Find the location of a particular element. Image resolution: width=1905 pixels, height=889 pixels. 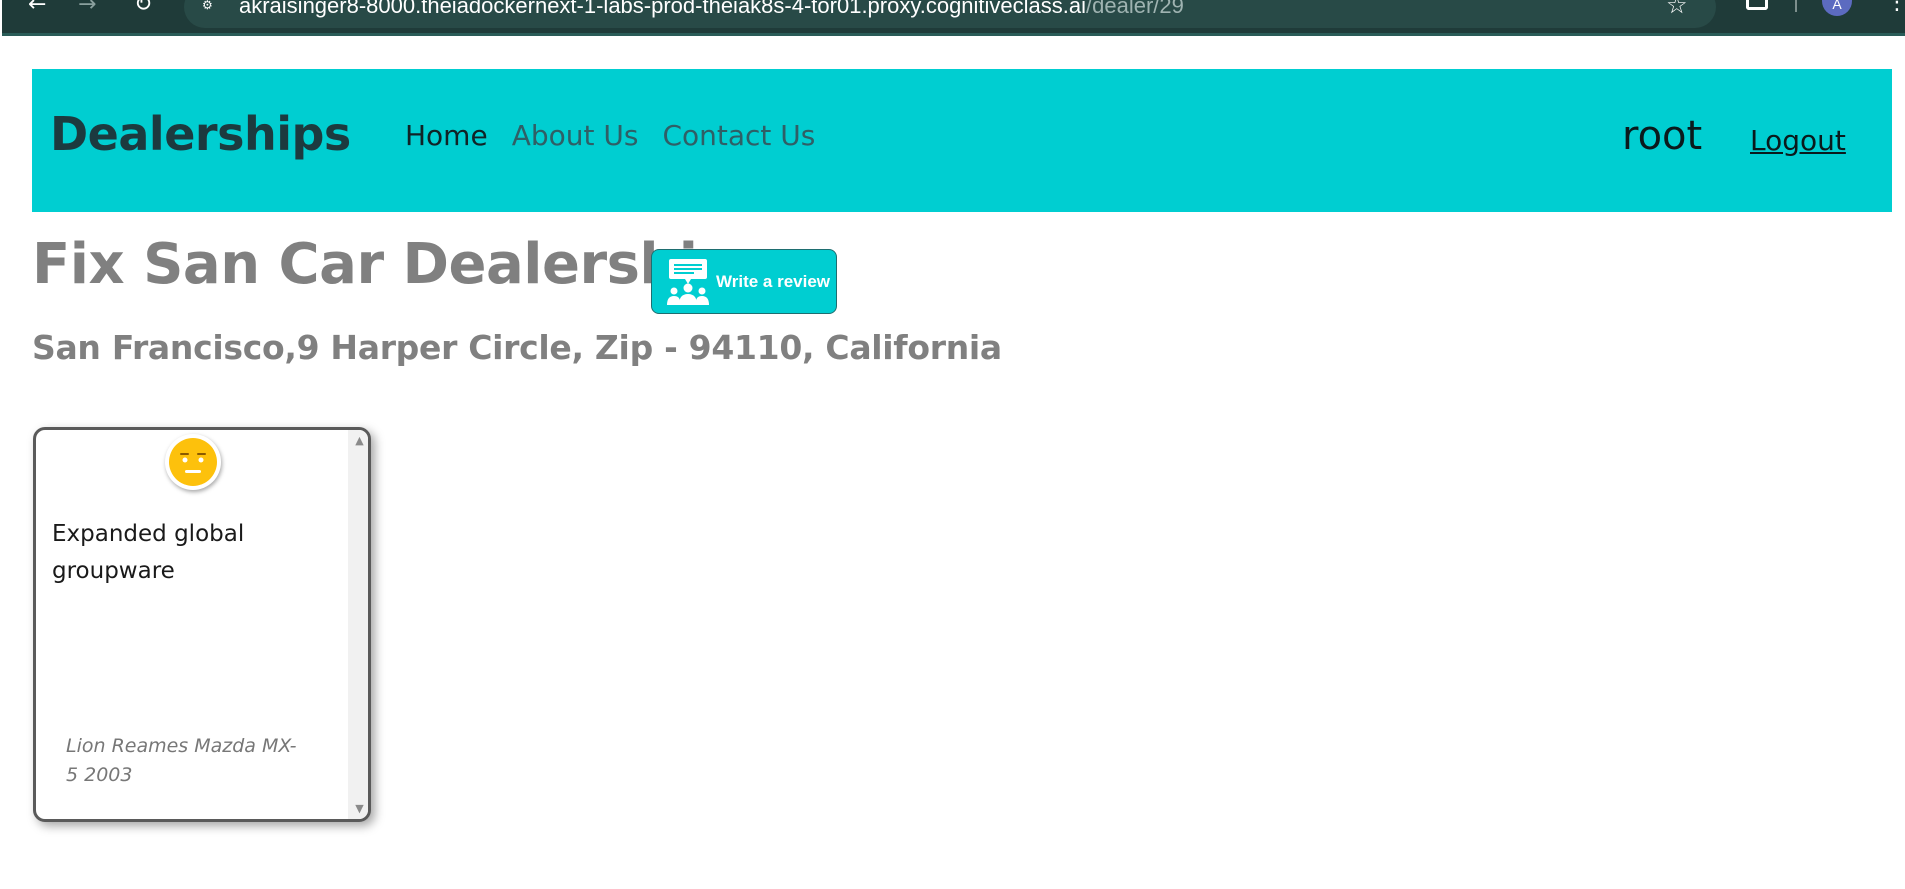

write-review-button: Write a review is located at coordinates (744, 281).